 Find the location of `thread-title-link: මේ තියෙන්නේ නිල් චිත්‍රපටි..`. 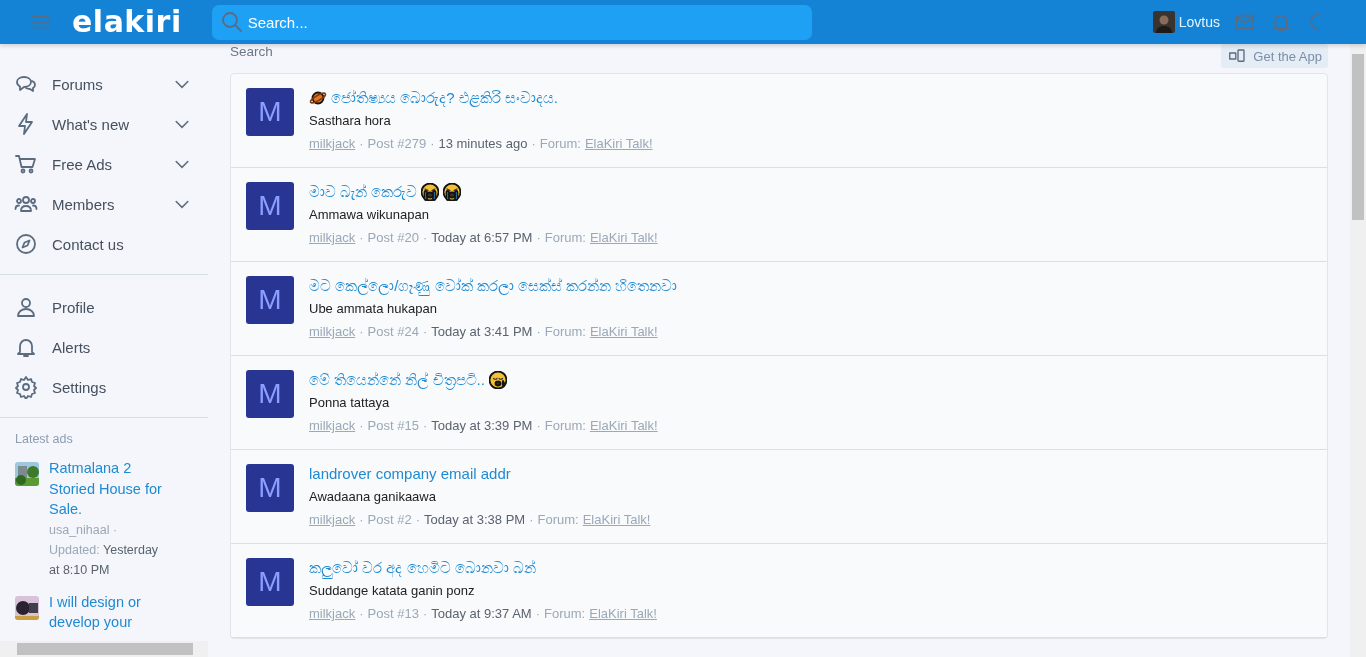

thread-title-link: මේ තියෙන්නේ නිල් චිත්‍රපටි.. is located at coordinates (397, 380).